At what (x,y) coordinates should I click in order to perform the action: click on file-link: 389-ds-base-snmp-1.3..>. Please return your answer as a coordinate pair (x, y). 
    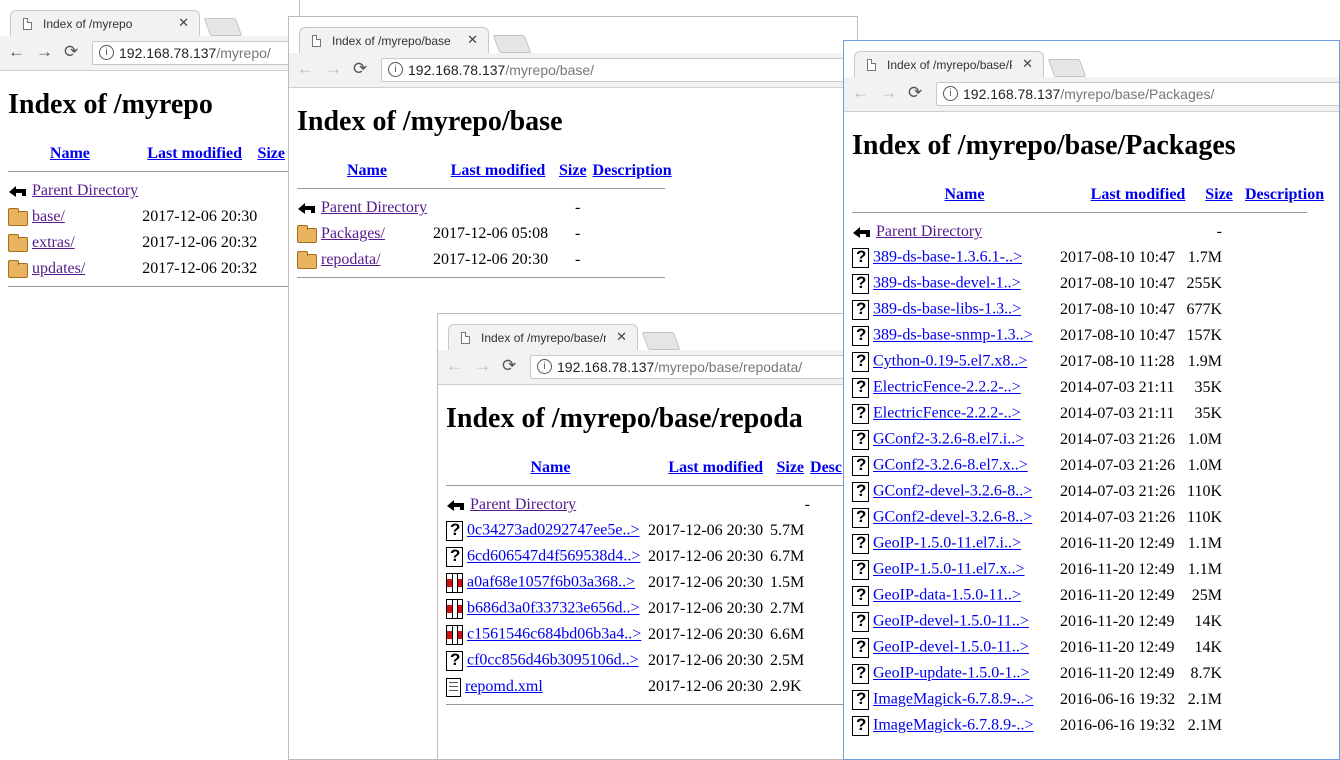
    Looking at the image, I should click on (953, 335).